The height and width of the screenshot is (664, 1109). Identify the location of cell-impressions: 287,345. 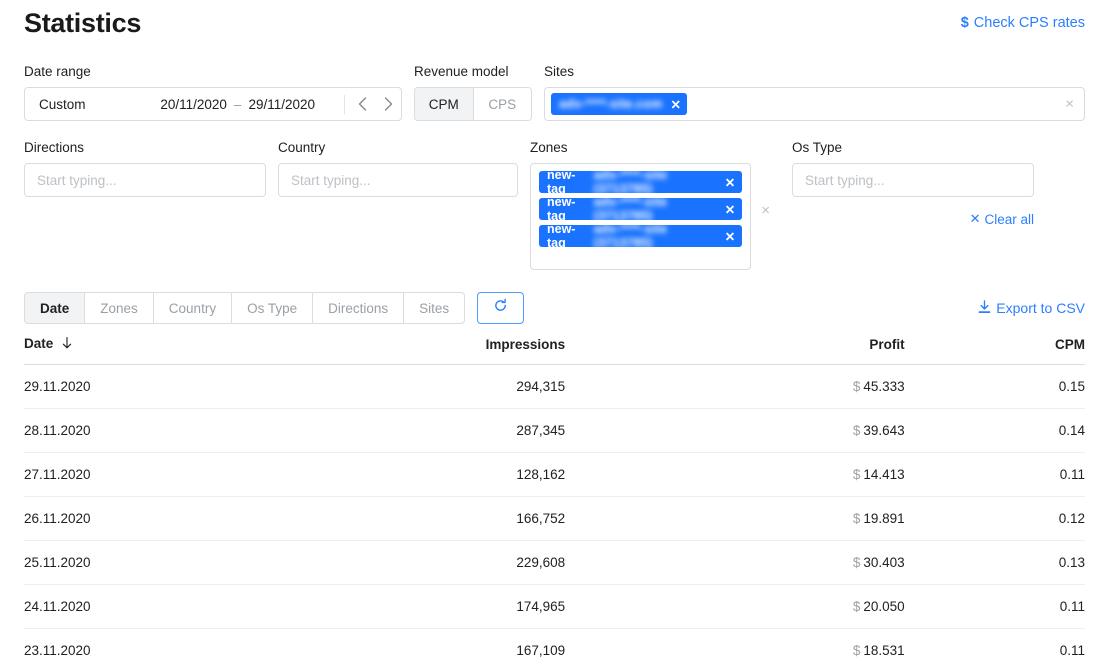
(395, 430).